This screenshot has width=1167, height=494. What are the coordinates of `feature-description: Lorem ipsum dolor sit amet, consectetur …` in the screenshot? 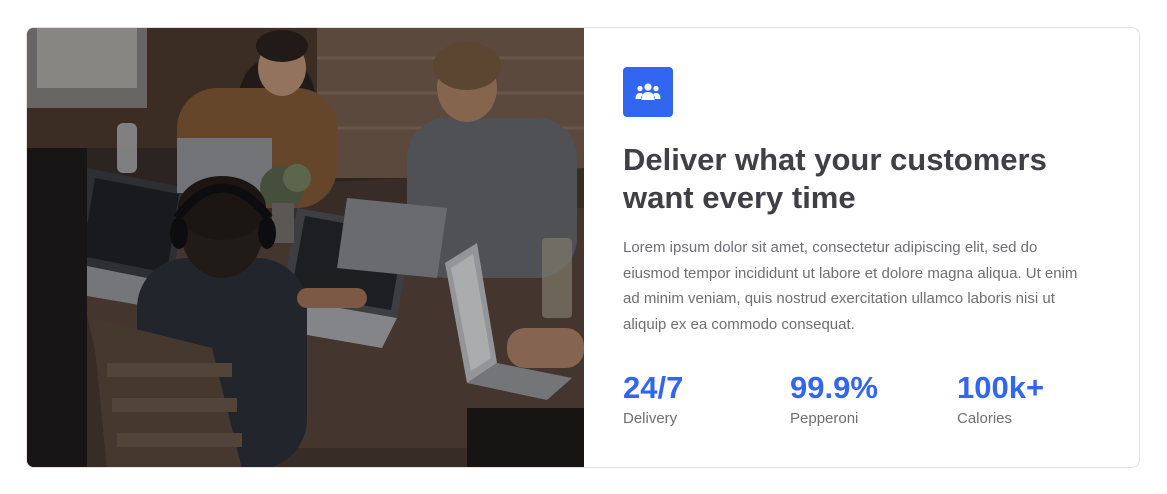 It's located at (850, 286).